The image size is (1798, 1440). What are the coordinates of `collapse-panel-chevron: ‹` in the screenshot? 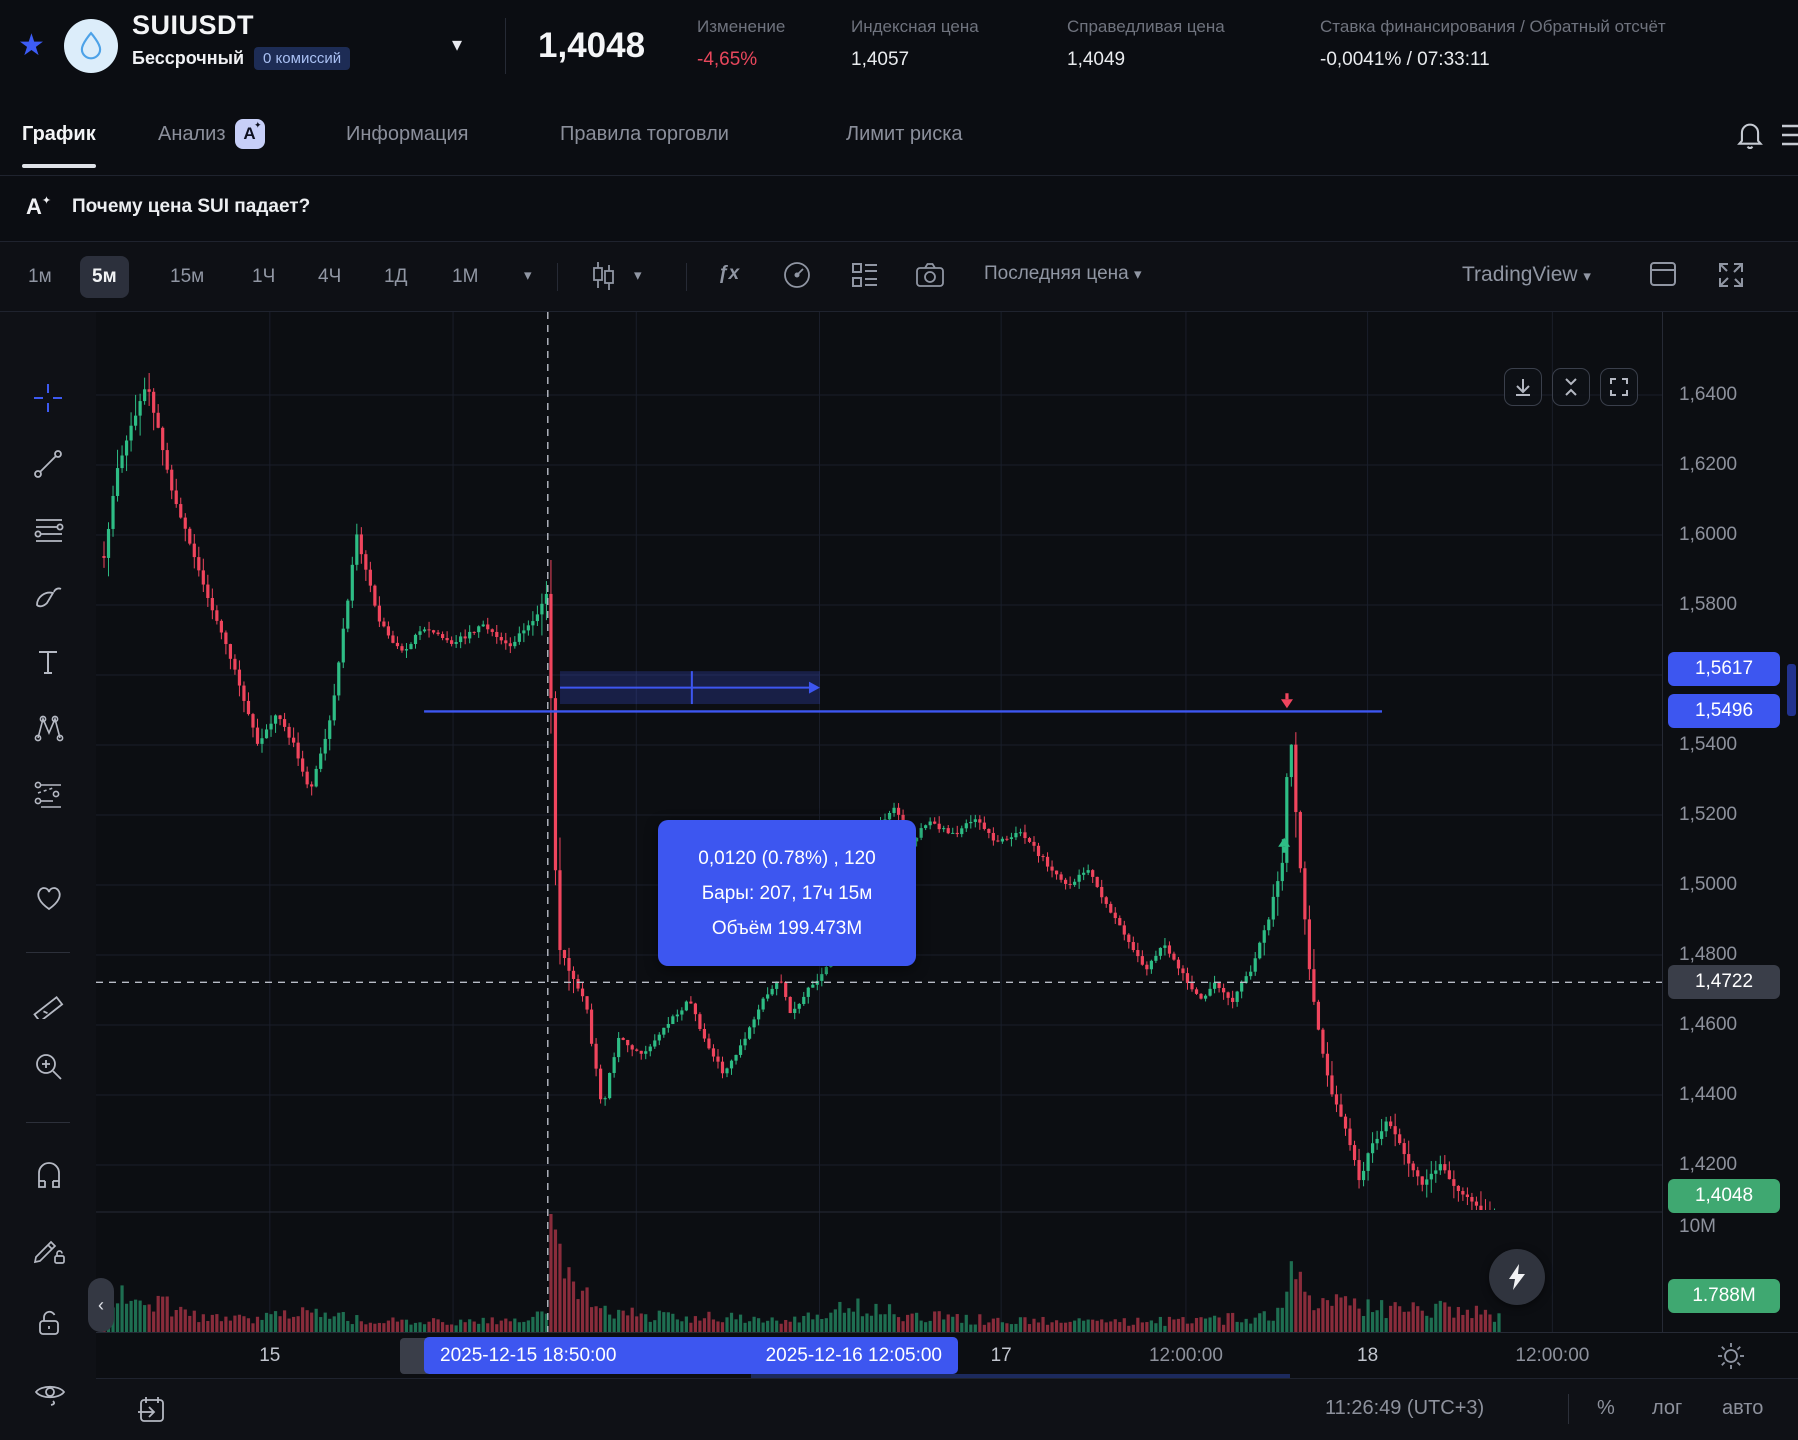 It's located at (101, 1305).